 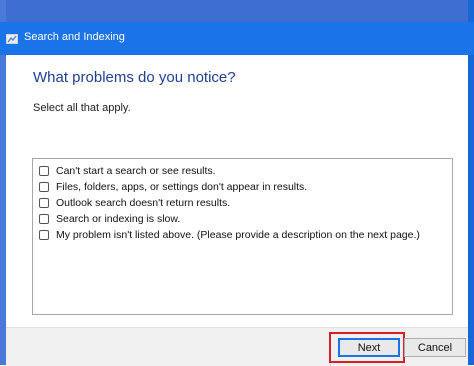 I want to click on problem-label: Can't start a search or see results., so click(x=136, y=171).